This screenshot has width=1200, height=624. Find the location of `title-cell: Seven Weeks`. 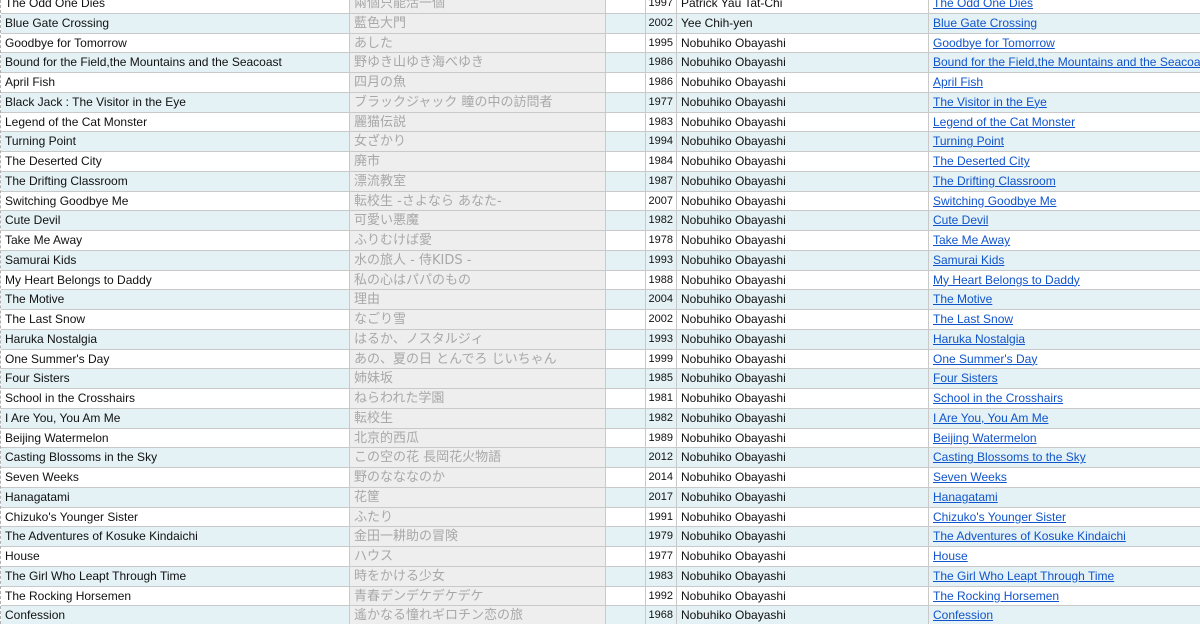

title-cell: Seven Weeks is located at coordinates (175, 478).